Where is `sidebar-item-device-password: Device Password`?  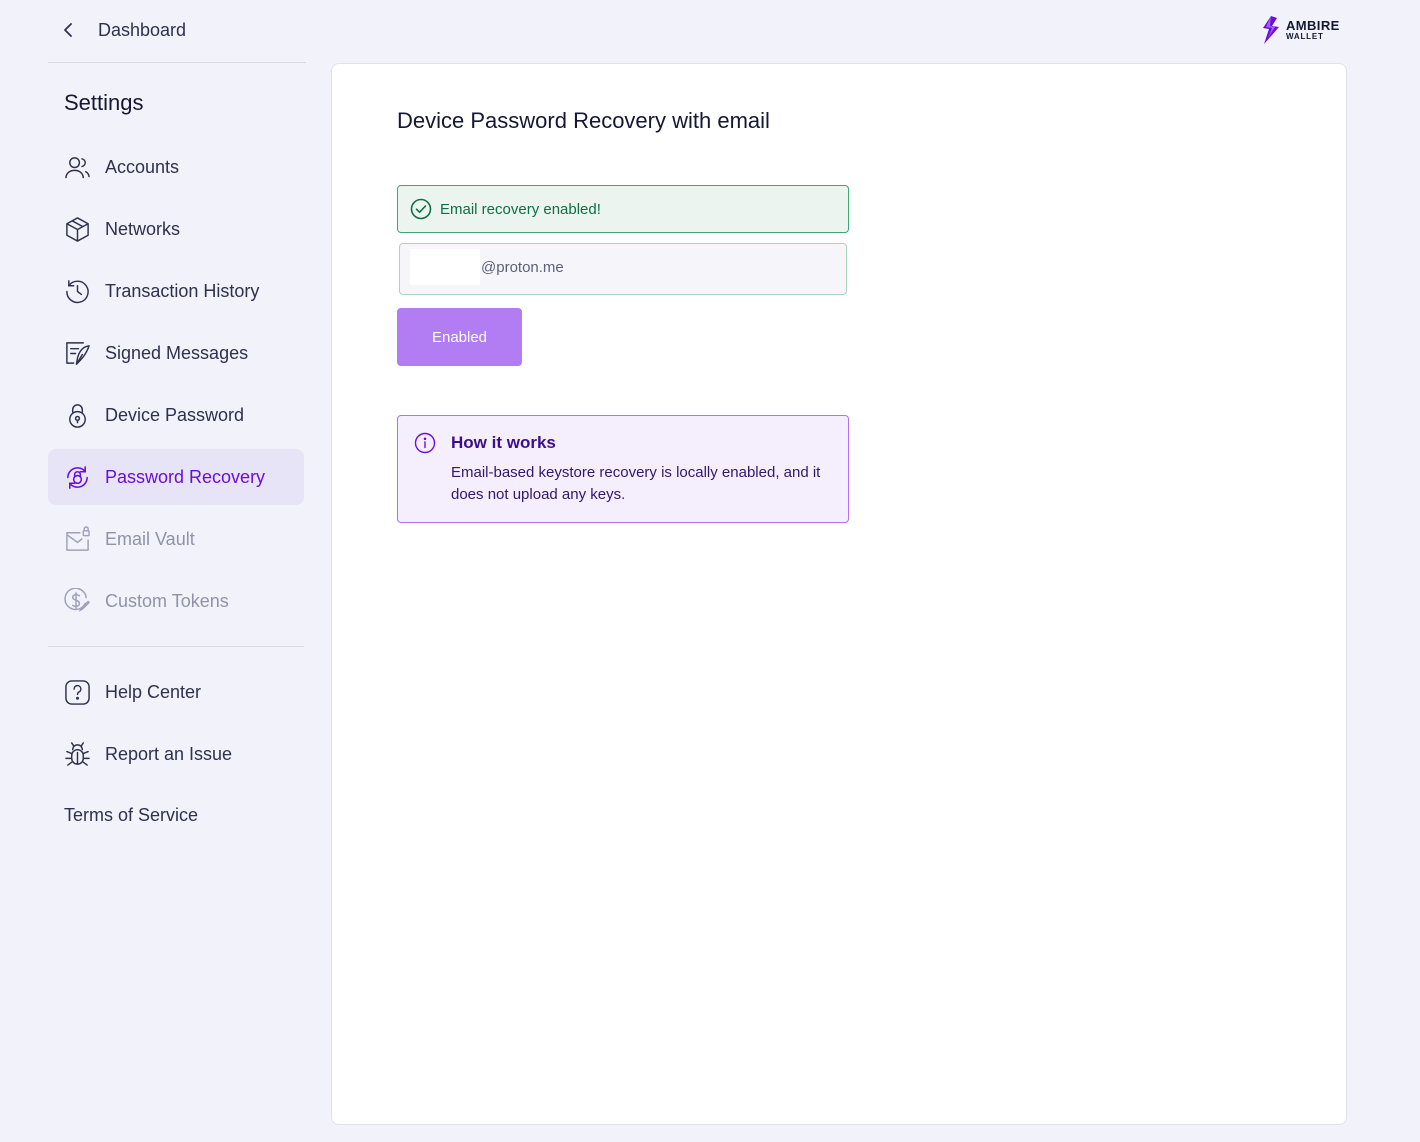
sidebar-item-device-password: Device Password is located at coordinates (176, 415).